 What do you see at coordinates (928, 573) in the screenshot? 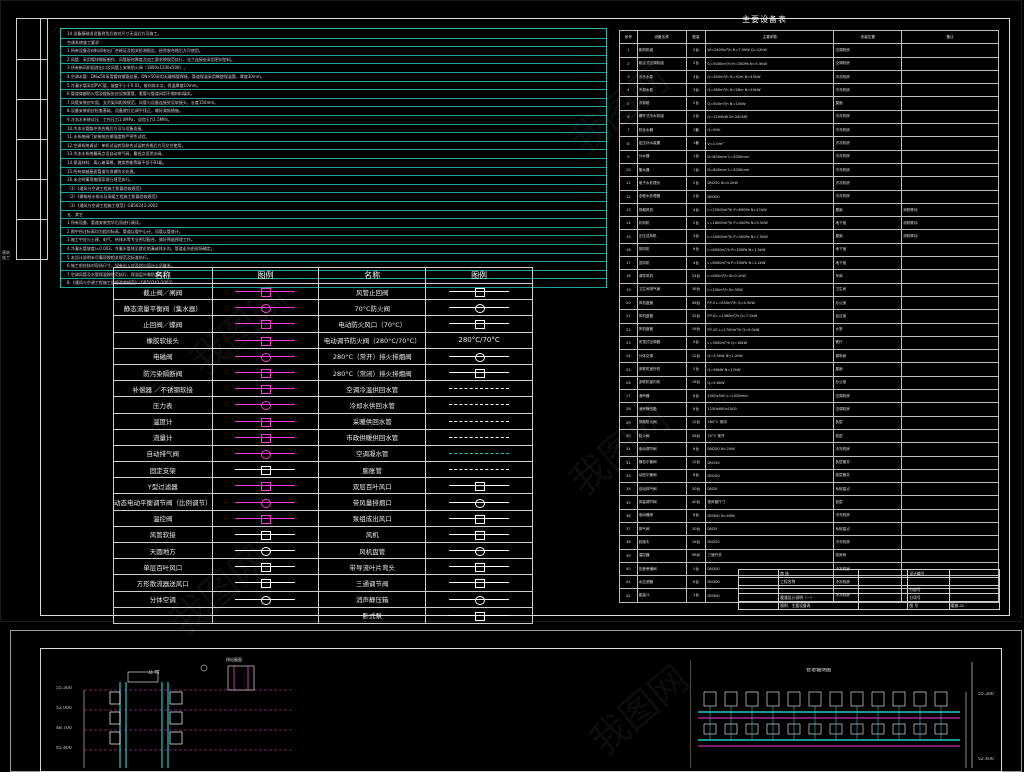
I see `title-block-cell: 设计编号` at bounding box center [928, 573].